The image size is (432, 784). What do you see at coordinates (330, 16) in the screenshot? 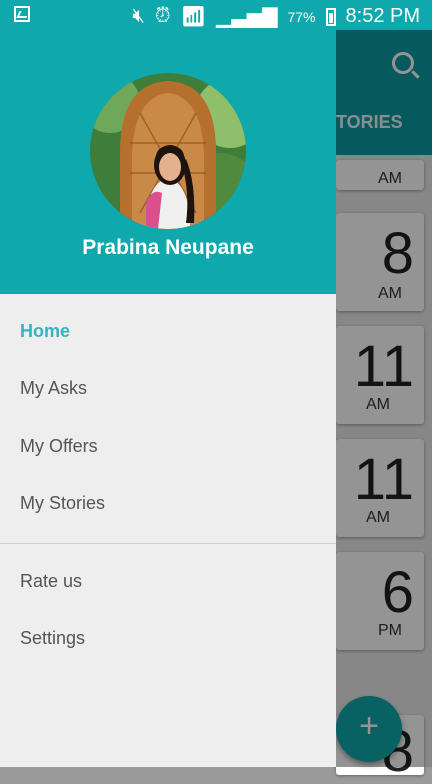
I see `battery-icon` at bounding box center [330, 16].